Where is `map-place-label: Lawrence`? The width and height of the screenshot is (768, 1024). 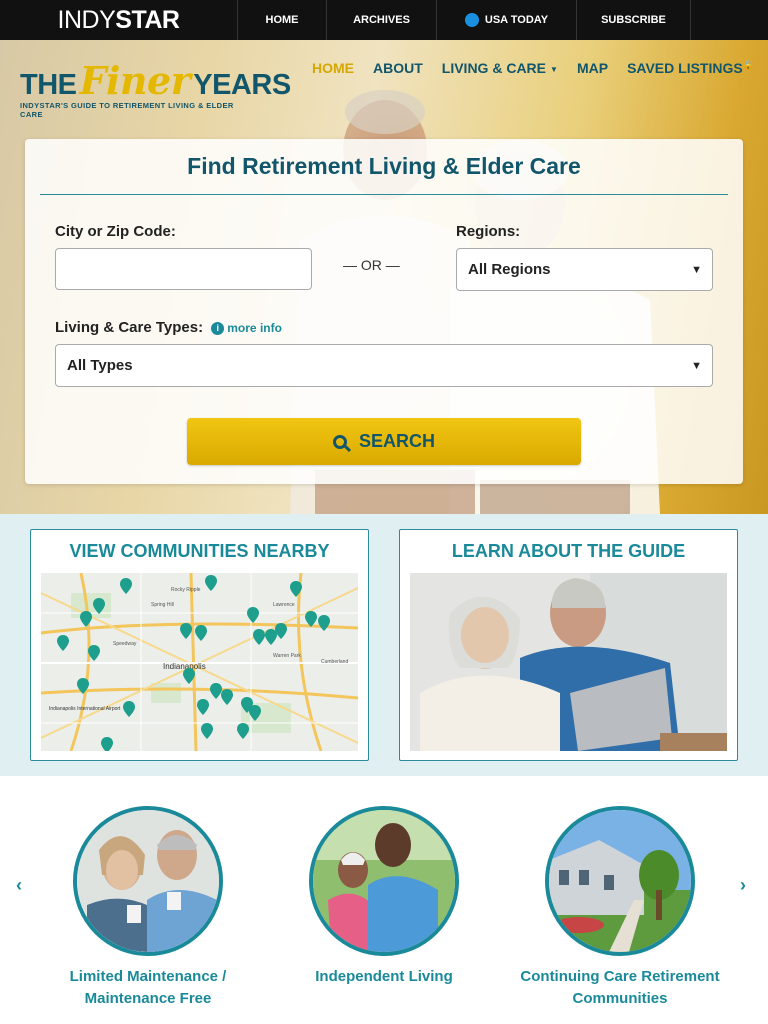
map-place-label: Lawrence is located at coordinates (284, 605).